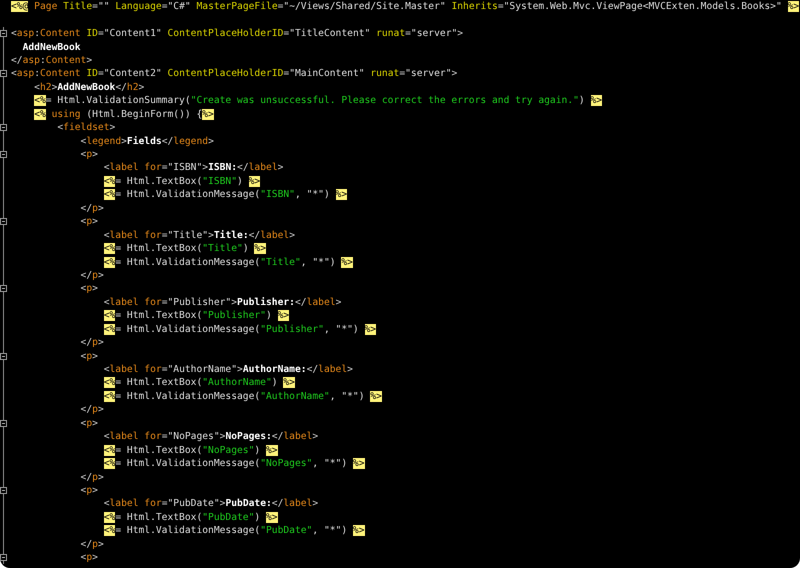  Describe the element at coordinates (242, 396) in the screenshot. I see `code-line: <%= Html.ValidationMessage("AuthorName", "*") %>` at that location.